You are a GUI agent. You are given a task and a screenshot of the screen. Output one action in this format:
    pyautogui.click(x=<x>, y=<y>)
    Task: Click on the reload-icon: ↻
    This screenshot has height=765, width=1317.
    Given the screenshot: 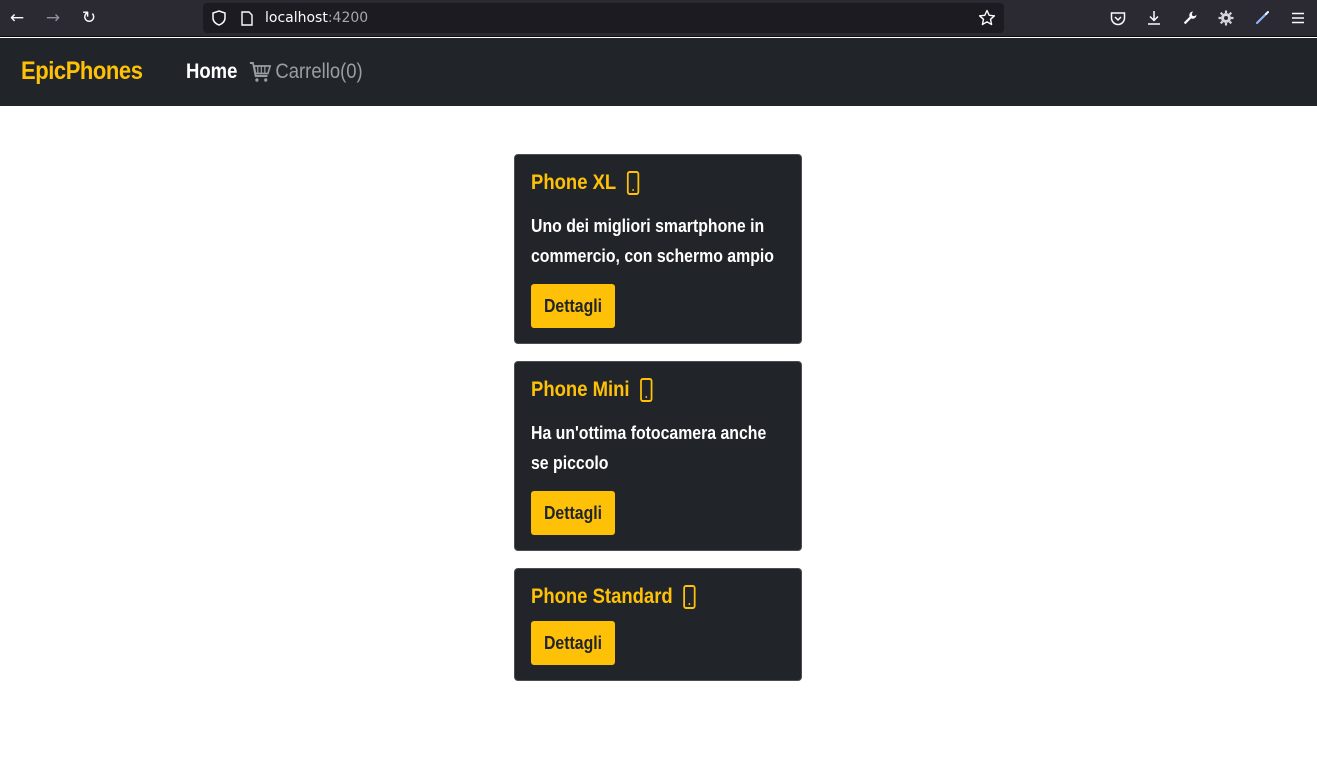 What is the action you would take?
    pyautogui.click(x=89, y=18)
    